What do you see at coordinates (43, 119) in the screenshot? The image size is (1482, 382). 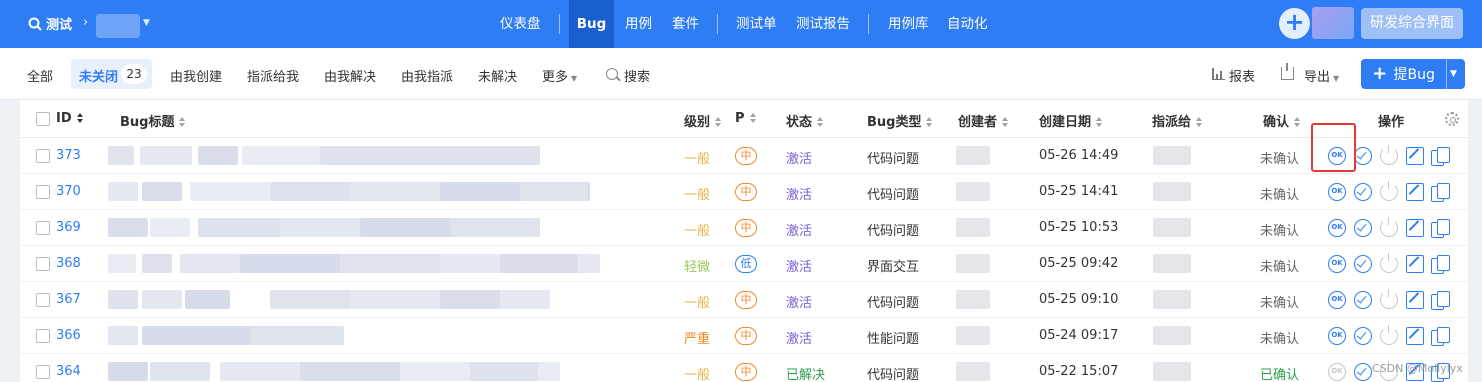 I see `select-all-checkbox` at bounding box center [43, 119].